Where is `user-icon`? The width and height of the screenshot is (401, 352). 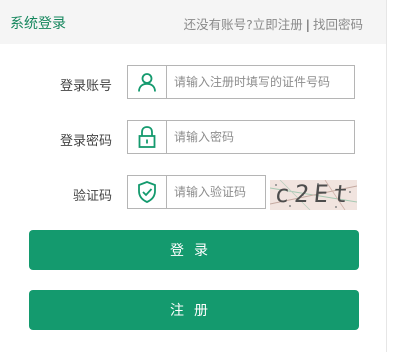 user-icon is located at coordinates (147, 82).